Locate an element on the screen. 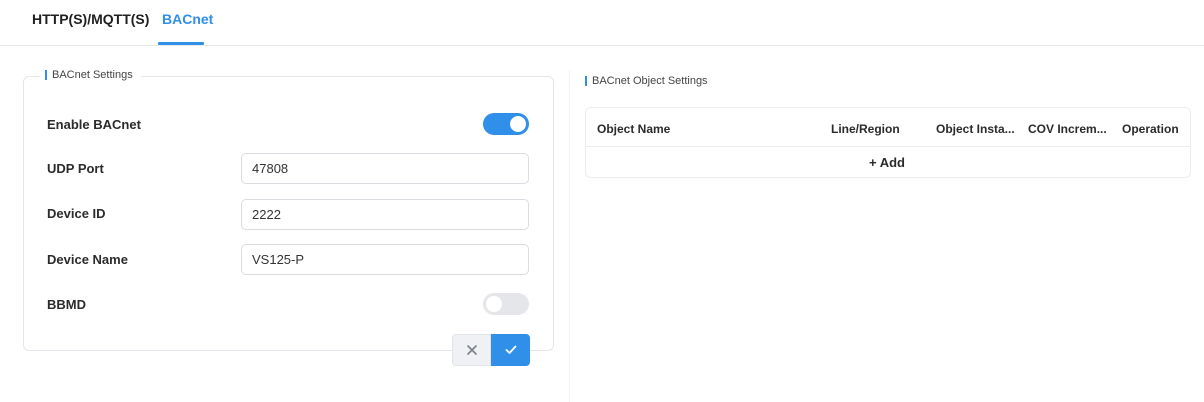  bbmd-label: BBMD is located at coordinates (66, 304).